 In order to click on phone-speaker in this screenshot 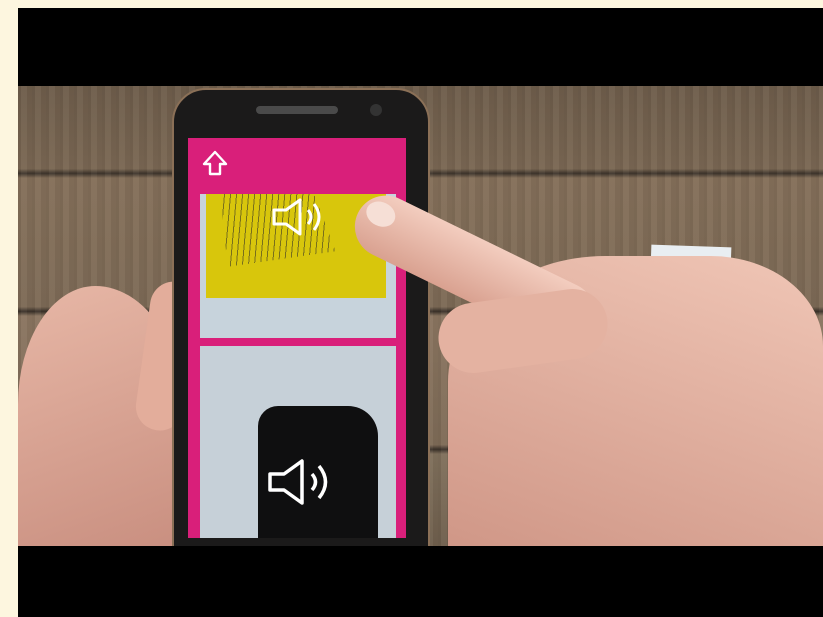, I will do `click(297, 110)`.